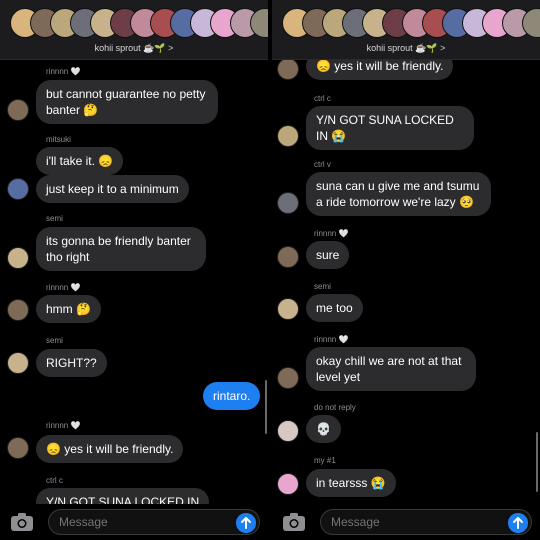 The height and width of the screenshot is (540, 540). I want to click on message-bubble: its gonna be friendly banter tho right, so click(121, 249).